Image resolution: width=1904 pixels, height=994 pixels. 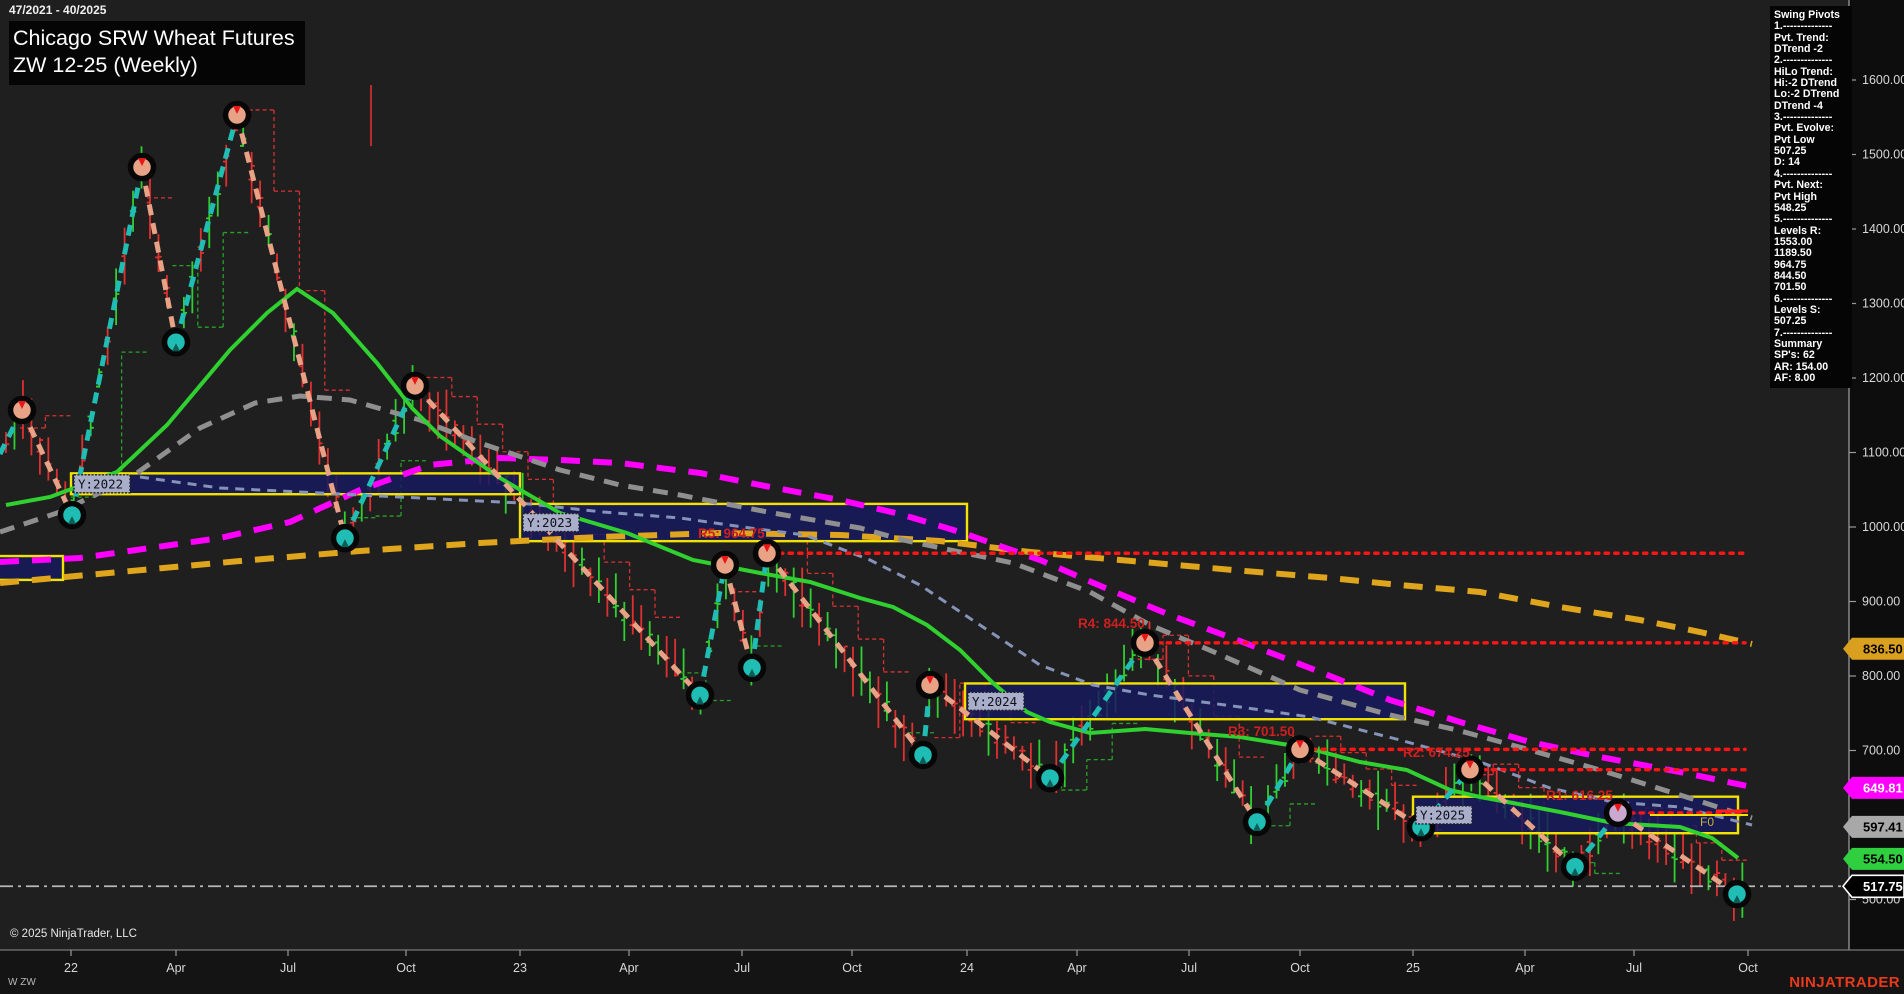 I want to click on x-tick-label: 22, so click(x=71, y=968).